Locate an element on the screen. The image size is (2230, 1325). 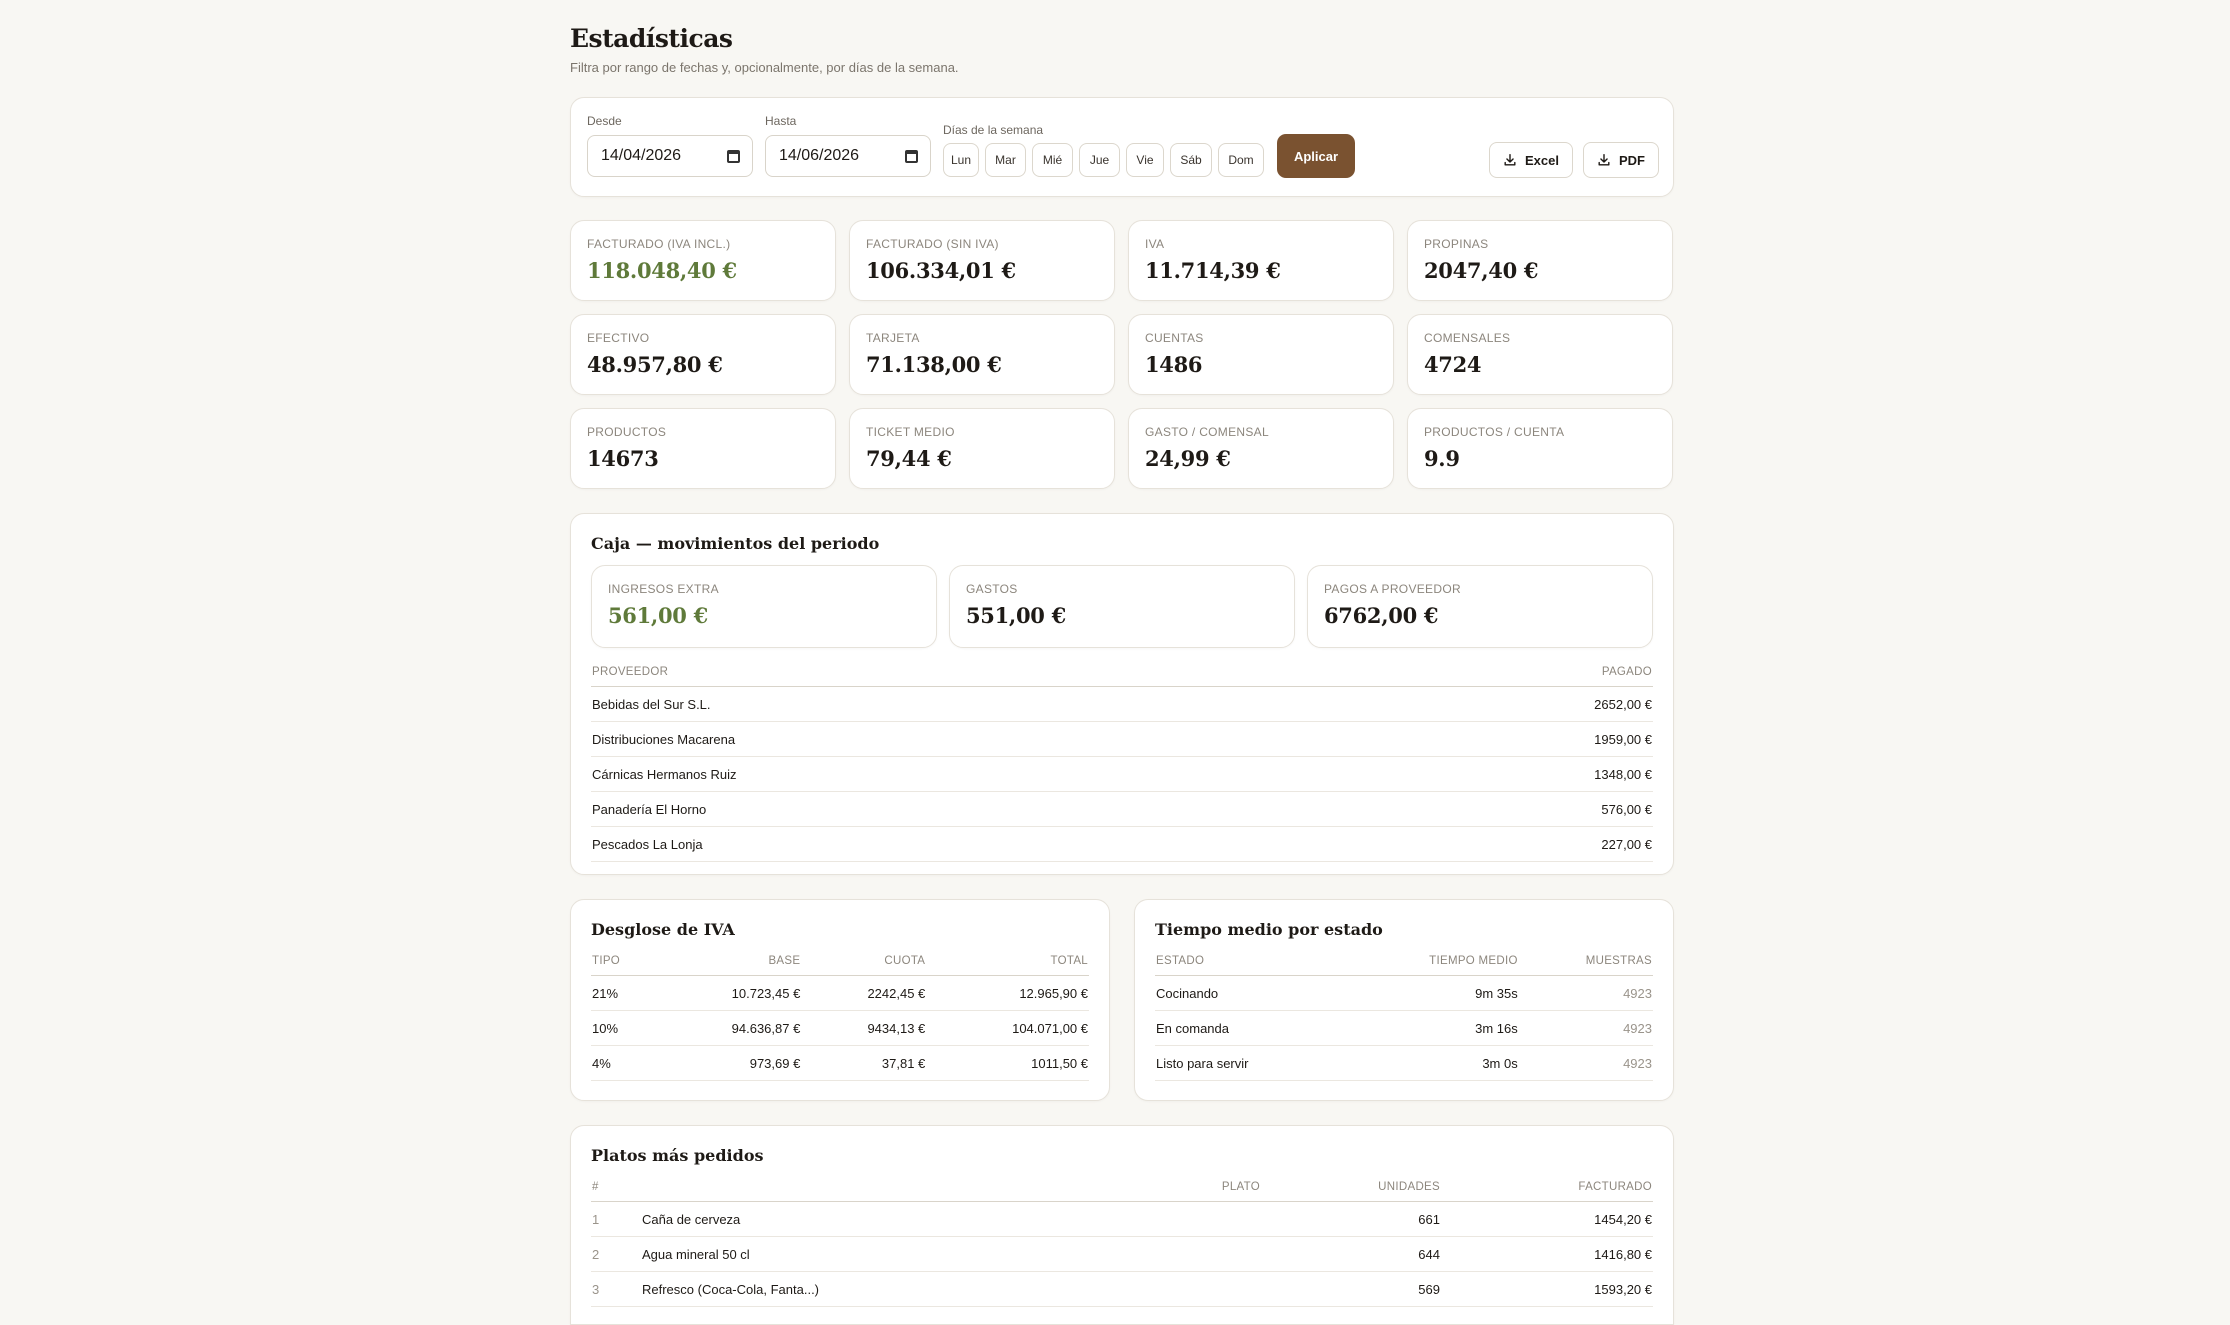
day-toggle-vie: Vie is located at coordinates (1145, 160).